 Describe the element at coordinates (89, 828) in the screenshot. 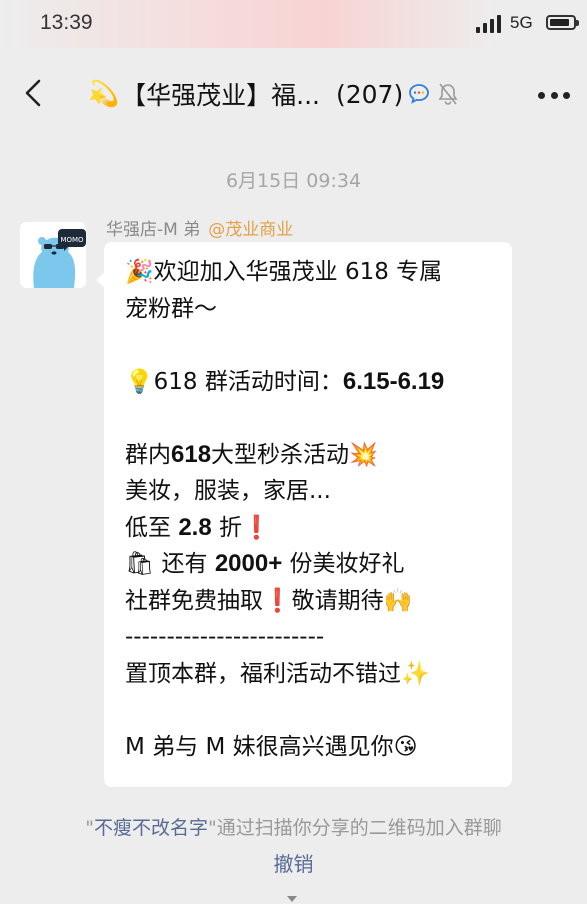

I see `quote-open: "` at that location.